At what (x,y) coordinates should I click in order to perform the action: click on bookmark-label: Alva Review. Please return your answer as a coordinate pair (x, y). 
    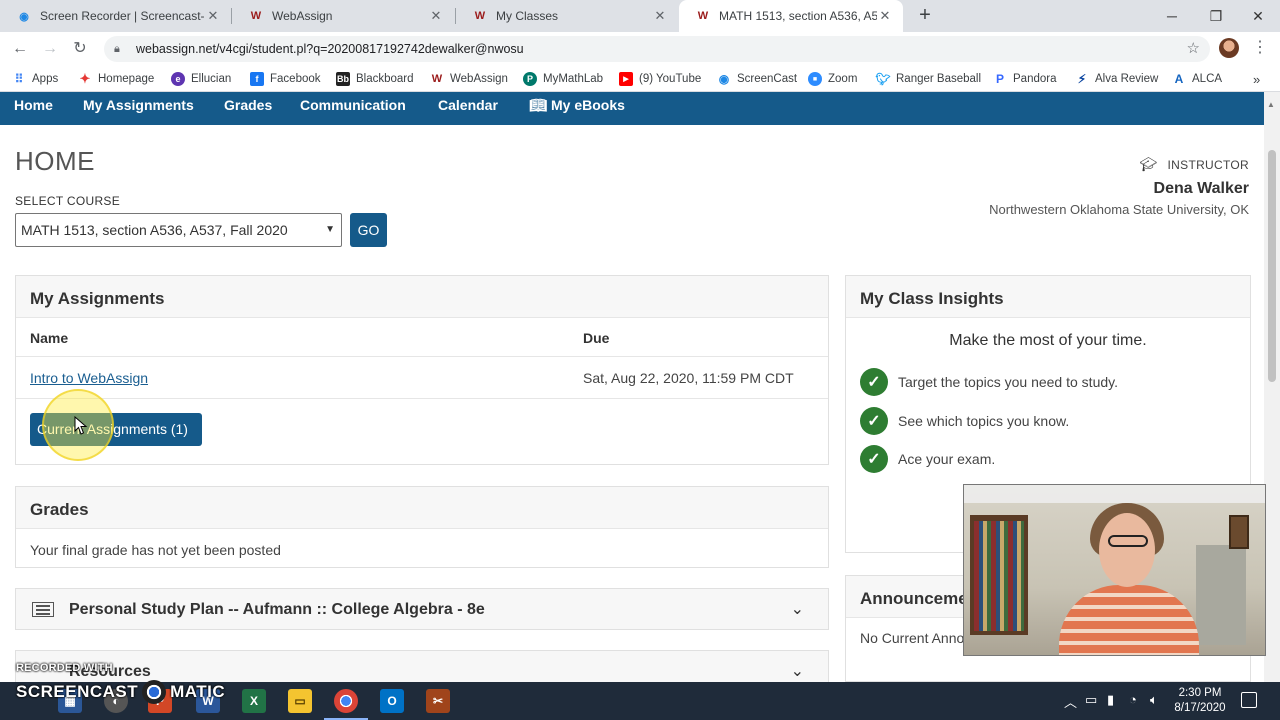
    Looking at the image, I should click on (1127, 79).